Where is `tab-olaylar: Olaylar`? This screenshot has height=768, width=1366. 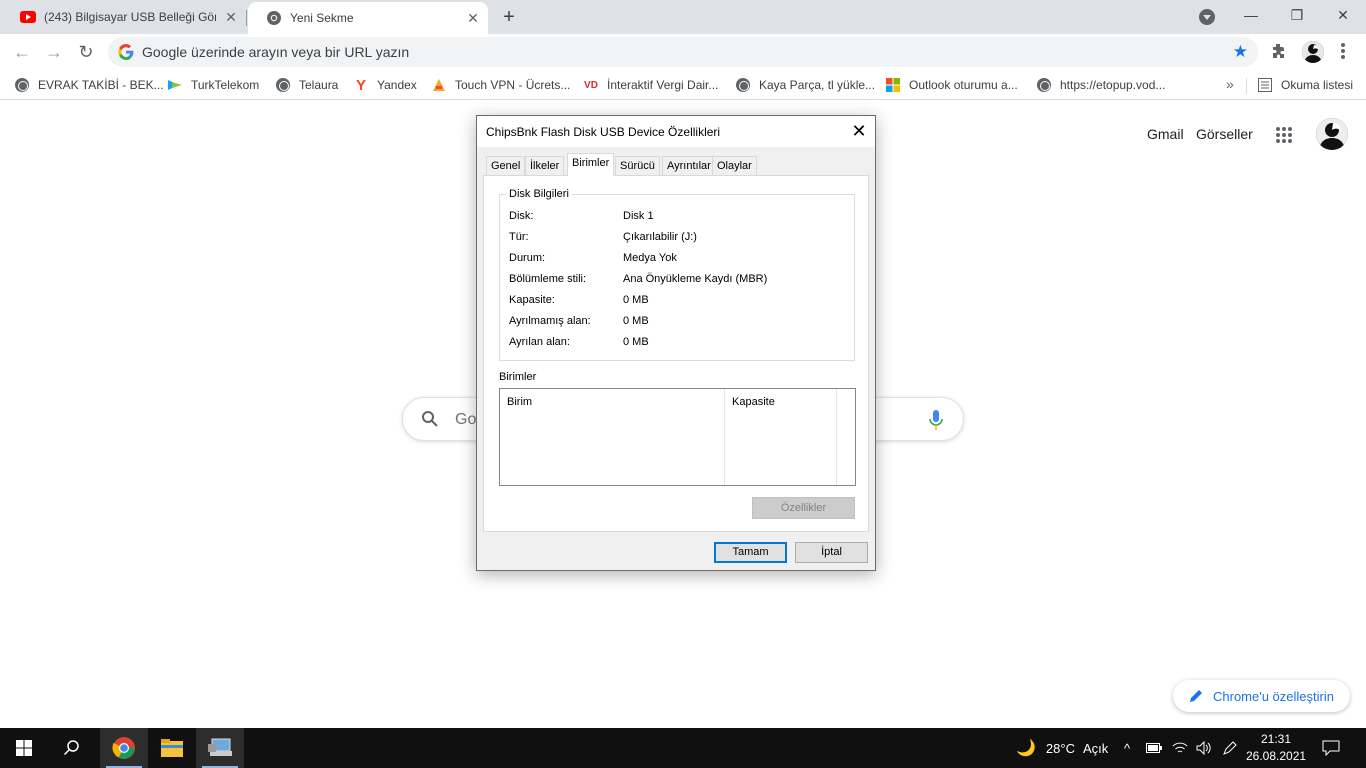
tab-olaylar: Olaylar is located at coordinates (734, 166).